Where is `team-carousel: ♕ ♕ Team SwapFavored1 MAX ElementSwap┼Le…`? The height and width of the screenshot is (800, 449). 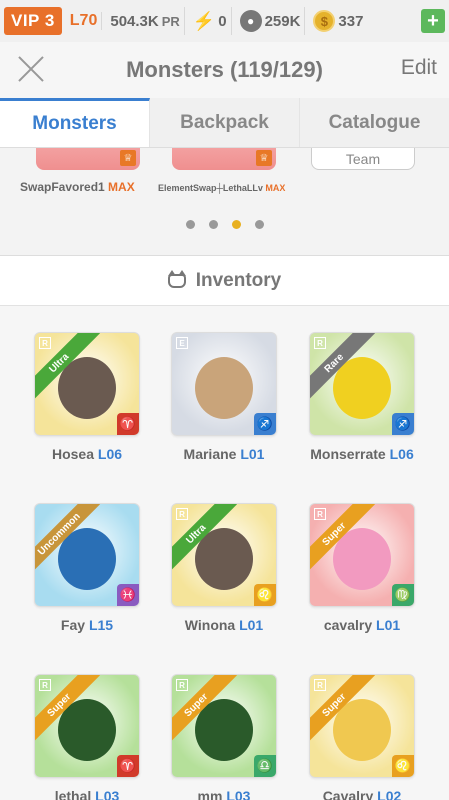 team-carousel: ♕ ♕ Team SwapFavored1 MAX ElementSwap┼Le… is located at coordinates (224, 202).